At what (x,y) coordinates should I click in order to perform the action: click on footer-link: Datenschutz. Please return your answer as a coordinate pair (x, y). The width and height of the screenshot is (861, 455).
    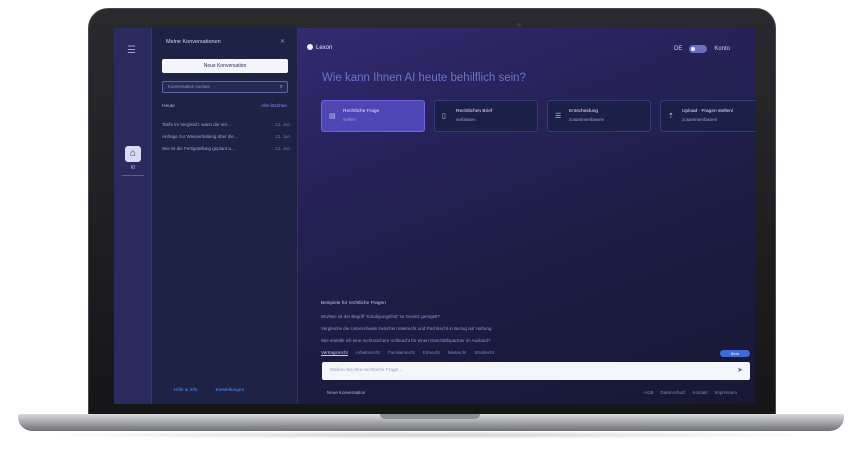
    Looking at the image, I should click on (673, 392).